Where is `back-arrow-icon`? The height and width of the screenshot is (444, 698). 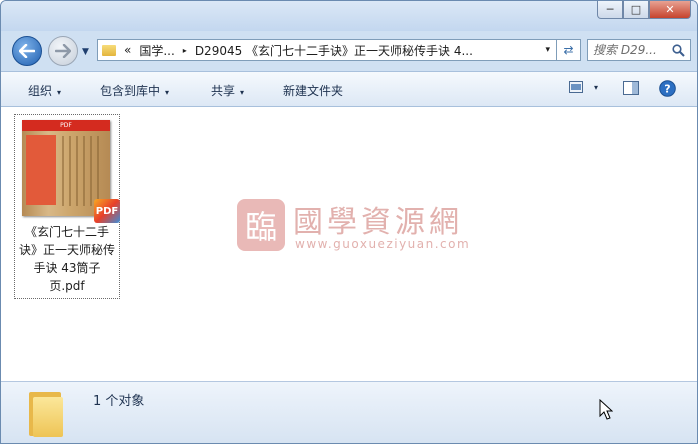
back-arrow-icon is located at coordinates (27, 51).